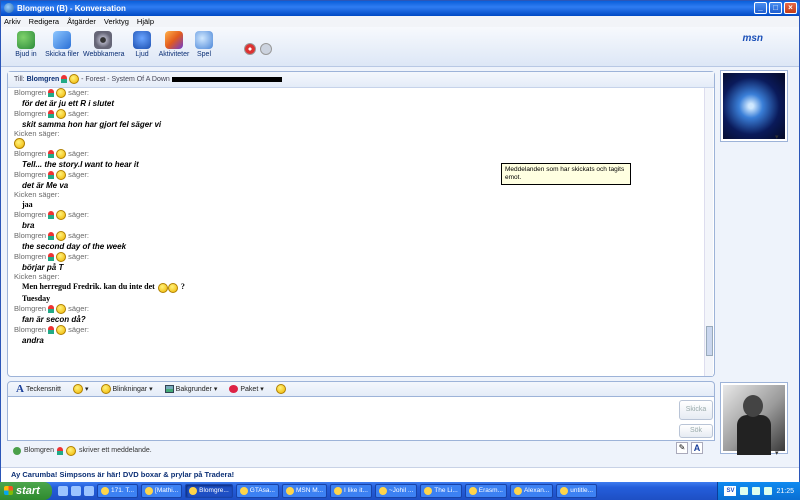  I want to click on minimize-button: _, so click(760, 8).